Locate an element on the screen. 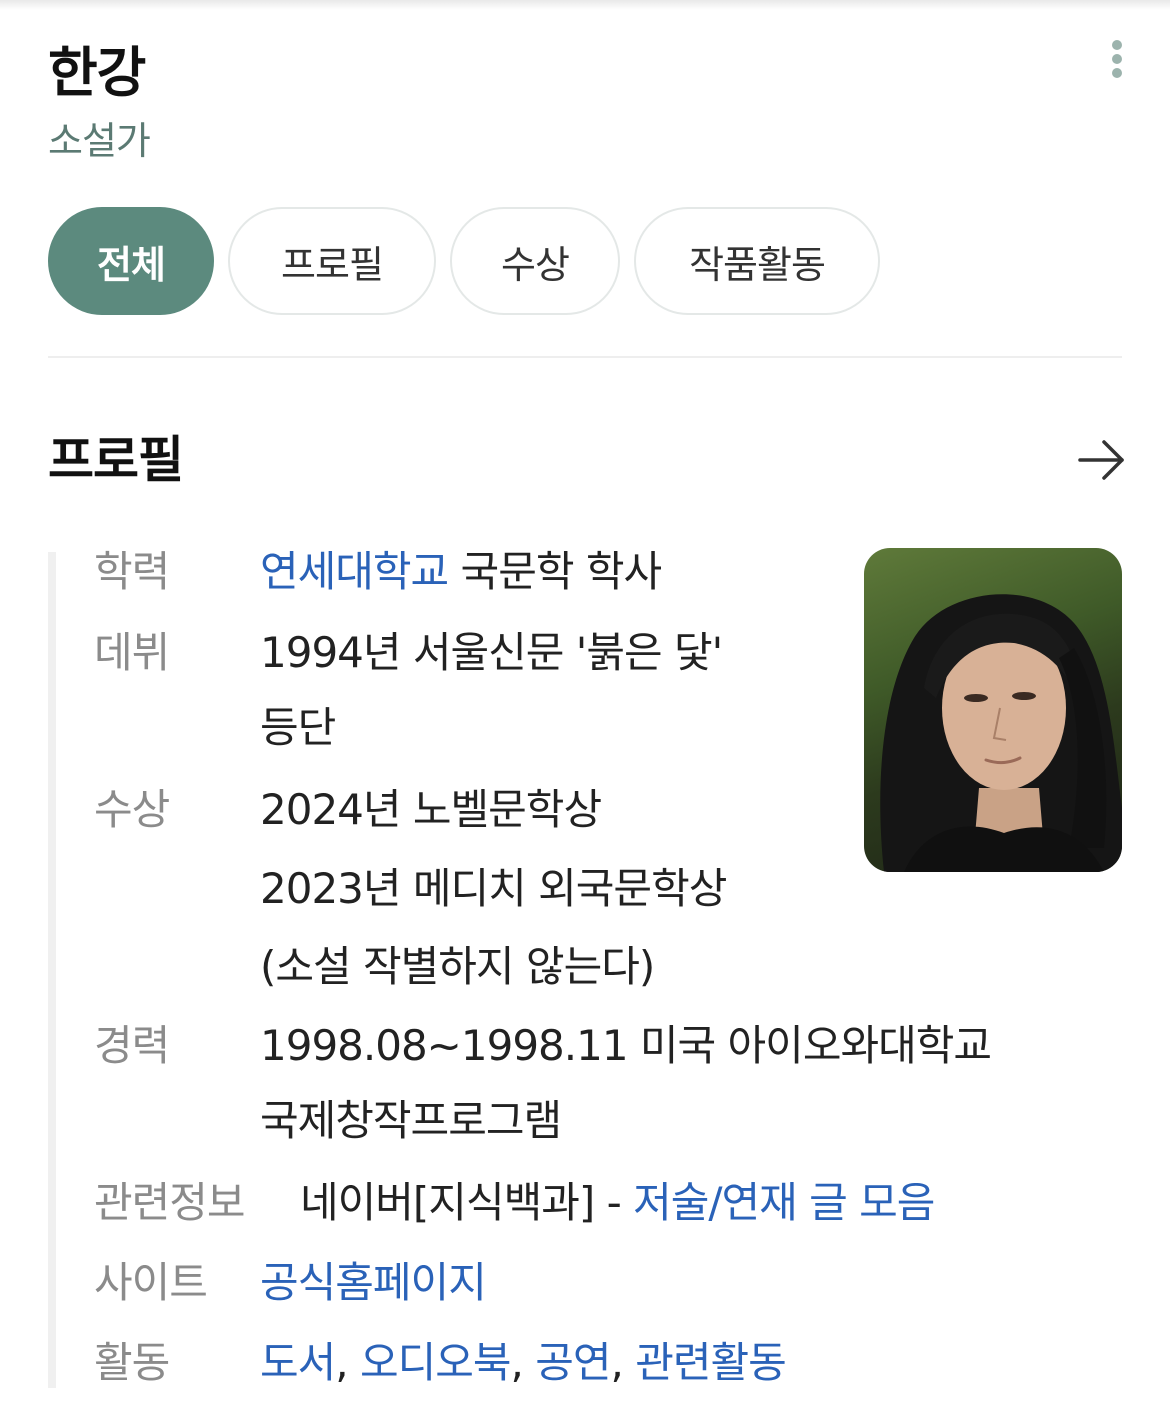 Image resolution: width=1170 pixels, height=1422 pixels. activity-link-audiobook: 오디오북 is located at coordinates (436, 1362).